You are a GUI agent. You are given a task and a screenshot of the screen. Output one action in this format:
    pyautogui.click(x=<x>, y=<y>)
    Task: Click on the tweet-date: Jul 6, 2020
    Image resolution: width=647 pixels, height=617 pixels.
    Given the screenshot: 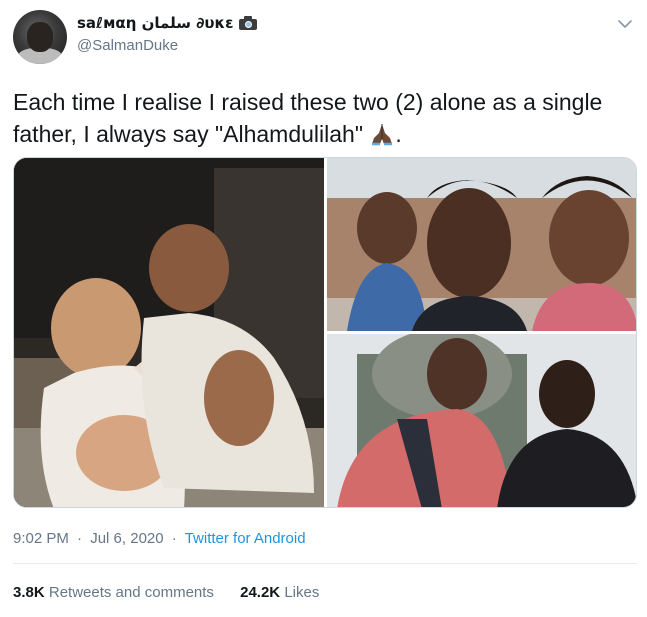 What is the action you would take?
    pyautogui.click(x=126, y=538)
    